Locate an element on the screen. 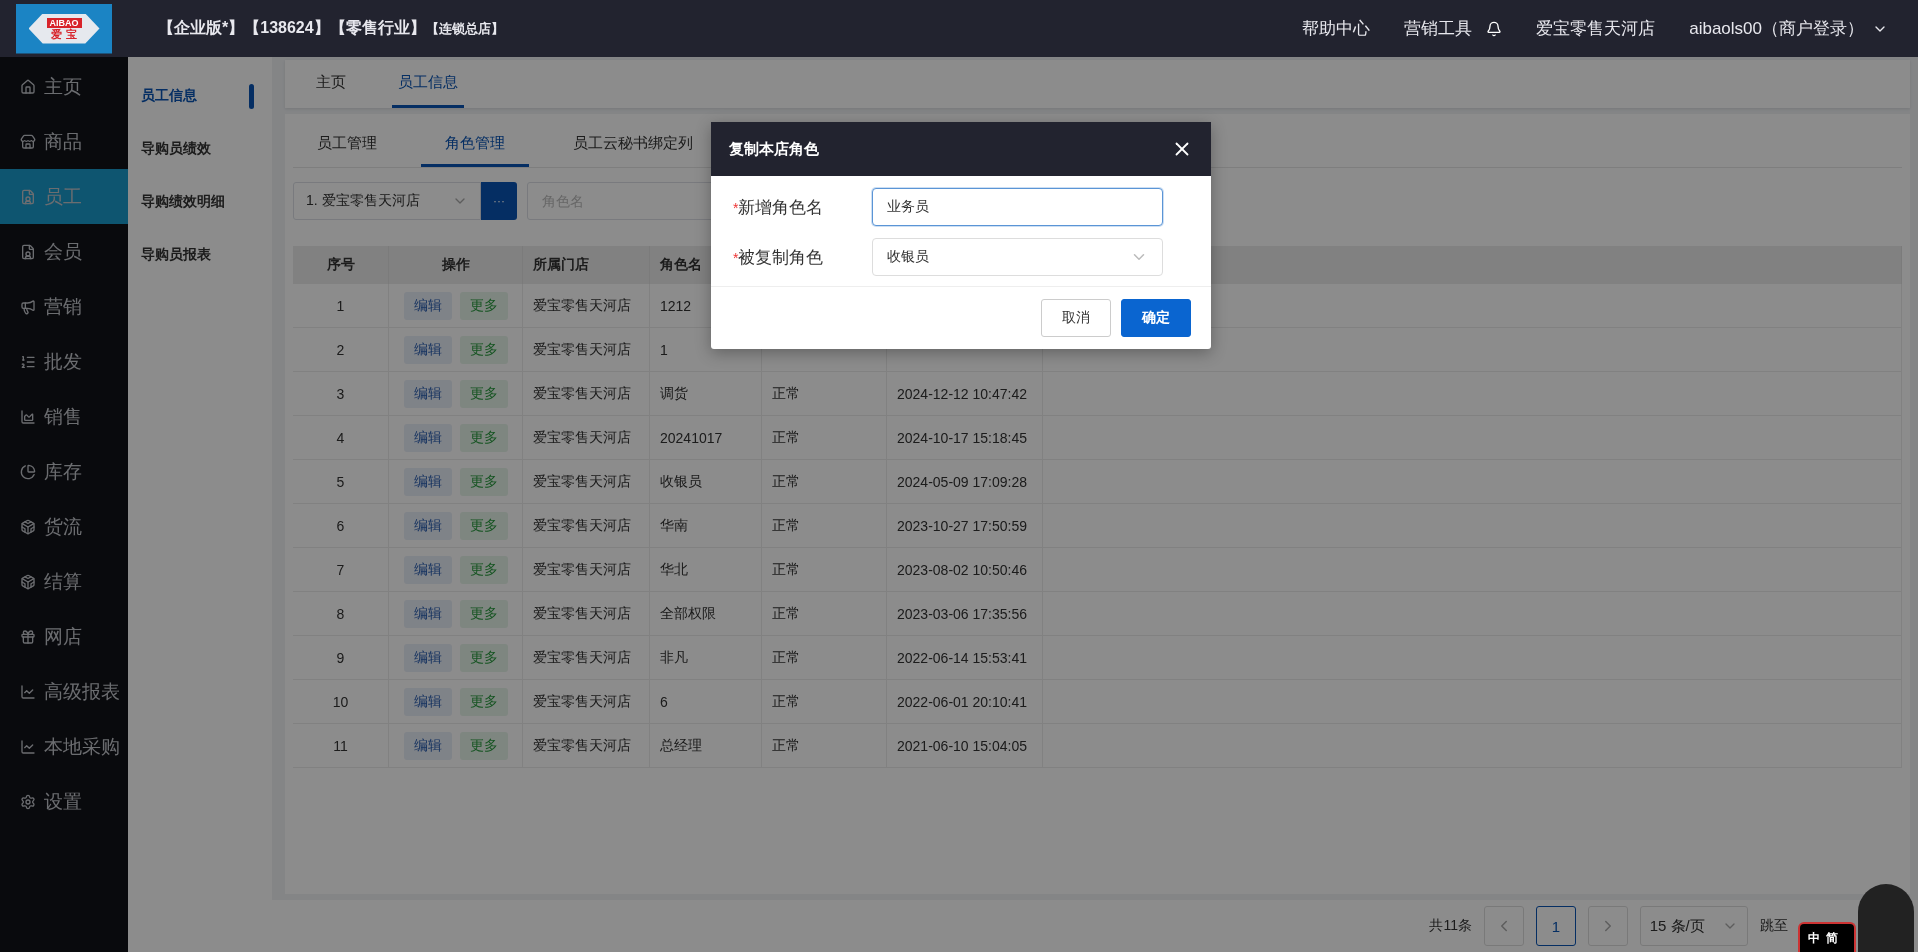 This screenshot has height=952, width=1918. account-id: 【138624】 is located at coordinates (287, 28).